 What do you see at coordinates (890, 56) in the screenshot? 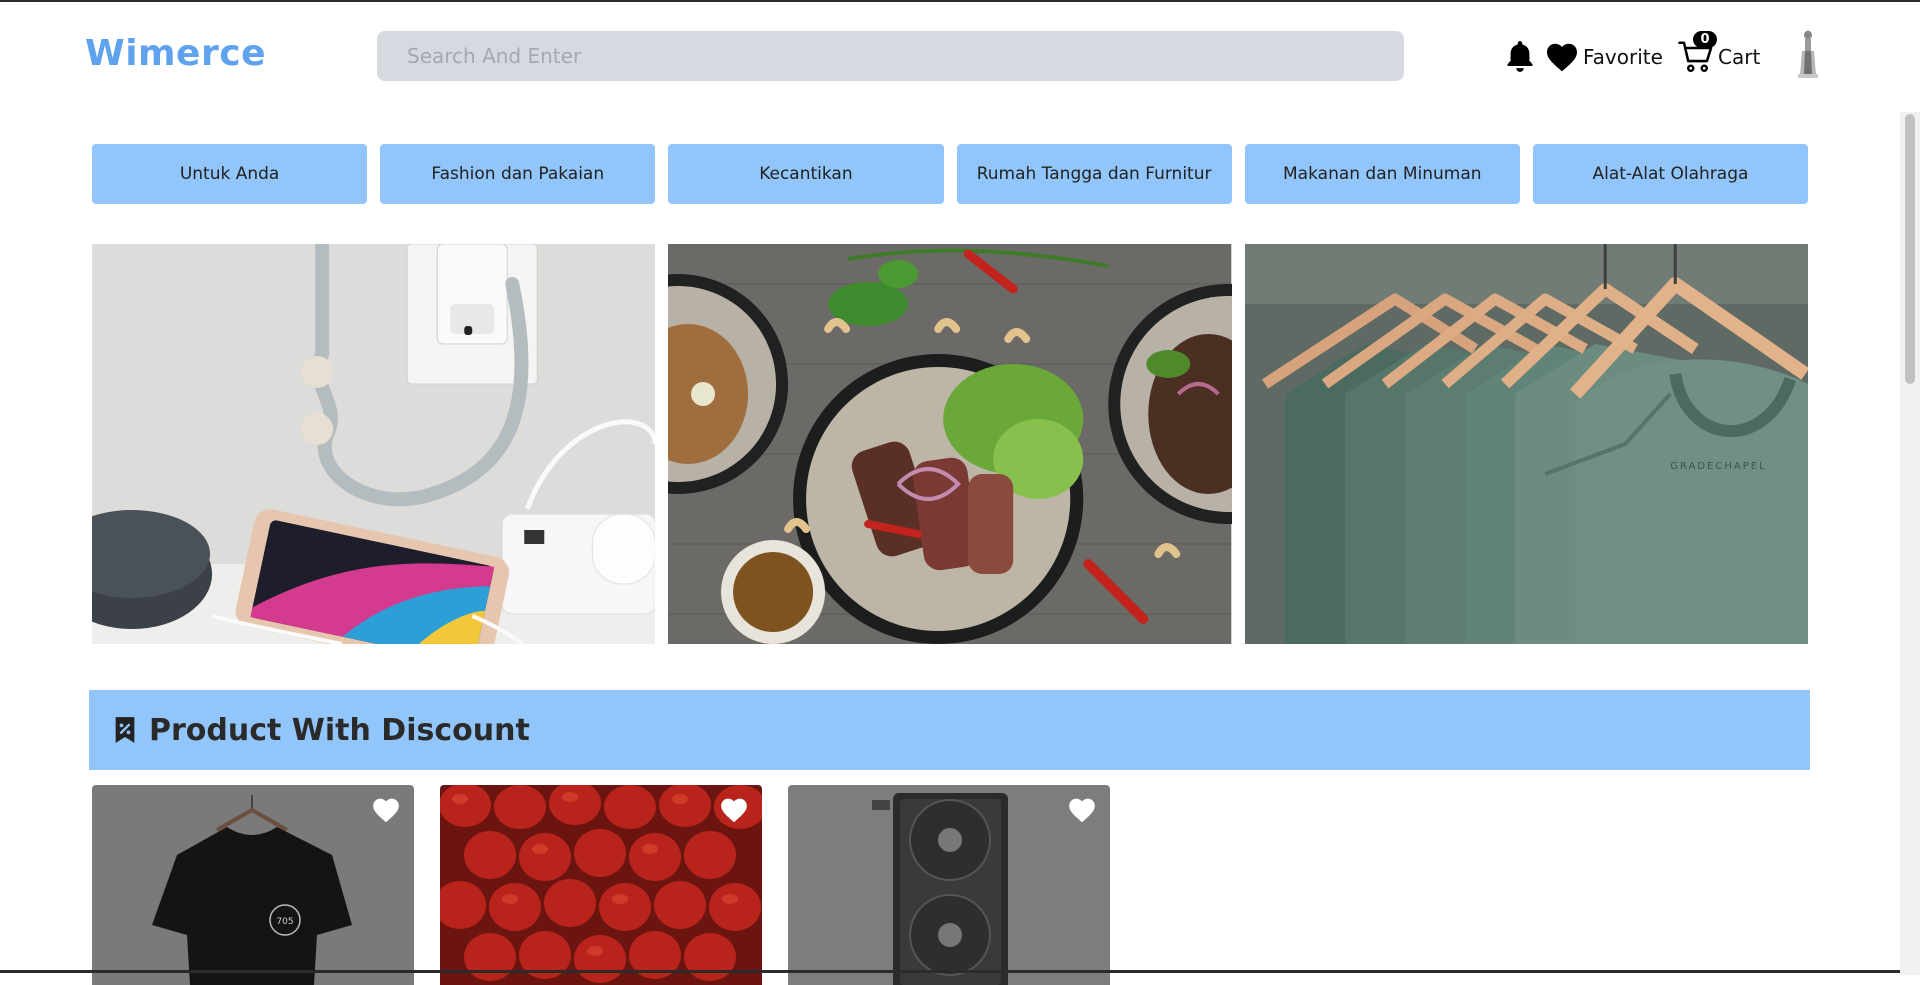
I see `search-input` at bounding box center [890, 56].